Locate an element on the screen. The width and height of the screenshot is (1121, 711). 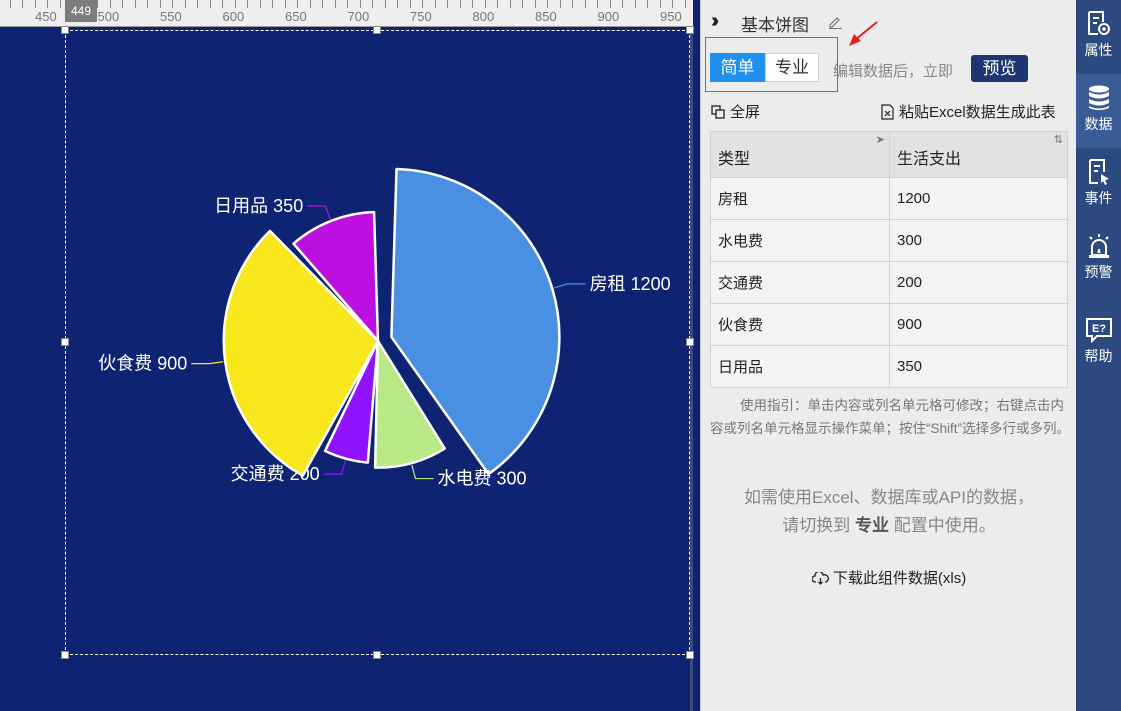
red-arrow-icon is located at coordinates (863, 33).